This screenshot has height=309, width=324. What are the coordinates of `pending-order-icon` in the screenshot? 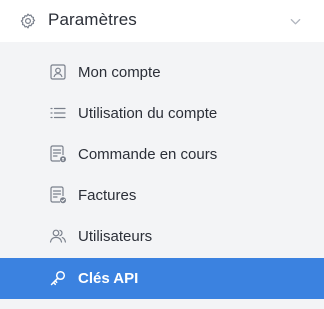 It's located at (58, 154).